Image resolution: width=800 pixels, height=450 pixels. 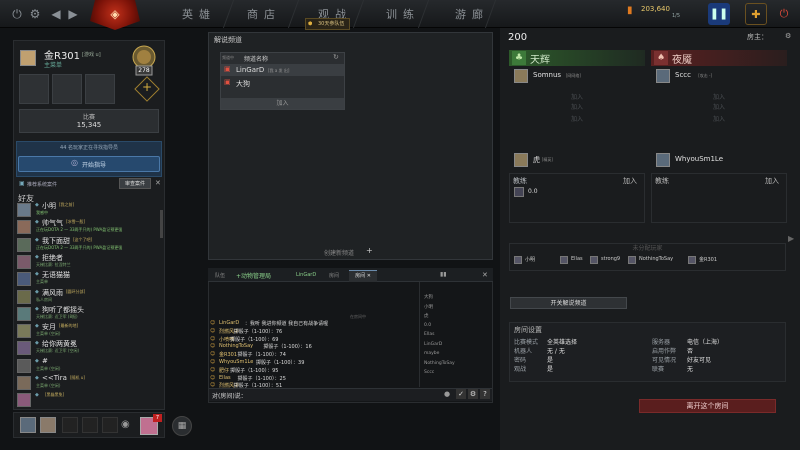 What do you see at coordinates (429, 334) in the screenshot?
I see `chat-member: Ellas` at bounding box center [429, 334].